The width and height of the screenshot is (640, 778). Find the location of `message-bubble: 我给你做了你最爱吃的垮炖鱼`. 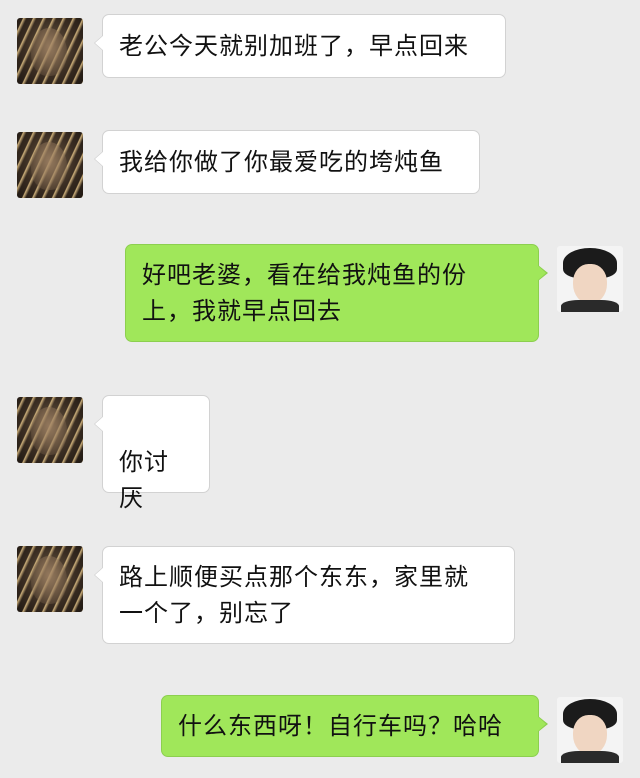

message-bubble: 我给你做了你最爱吃的垮炖鱼 is located at coordinates (287, 162).